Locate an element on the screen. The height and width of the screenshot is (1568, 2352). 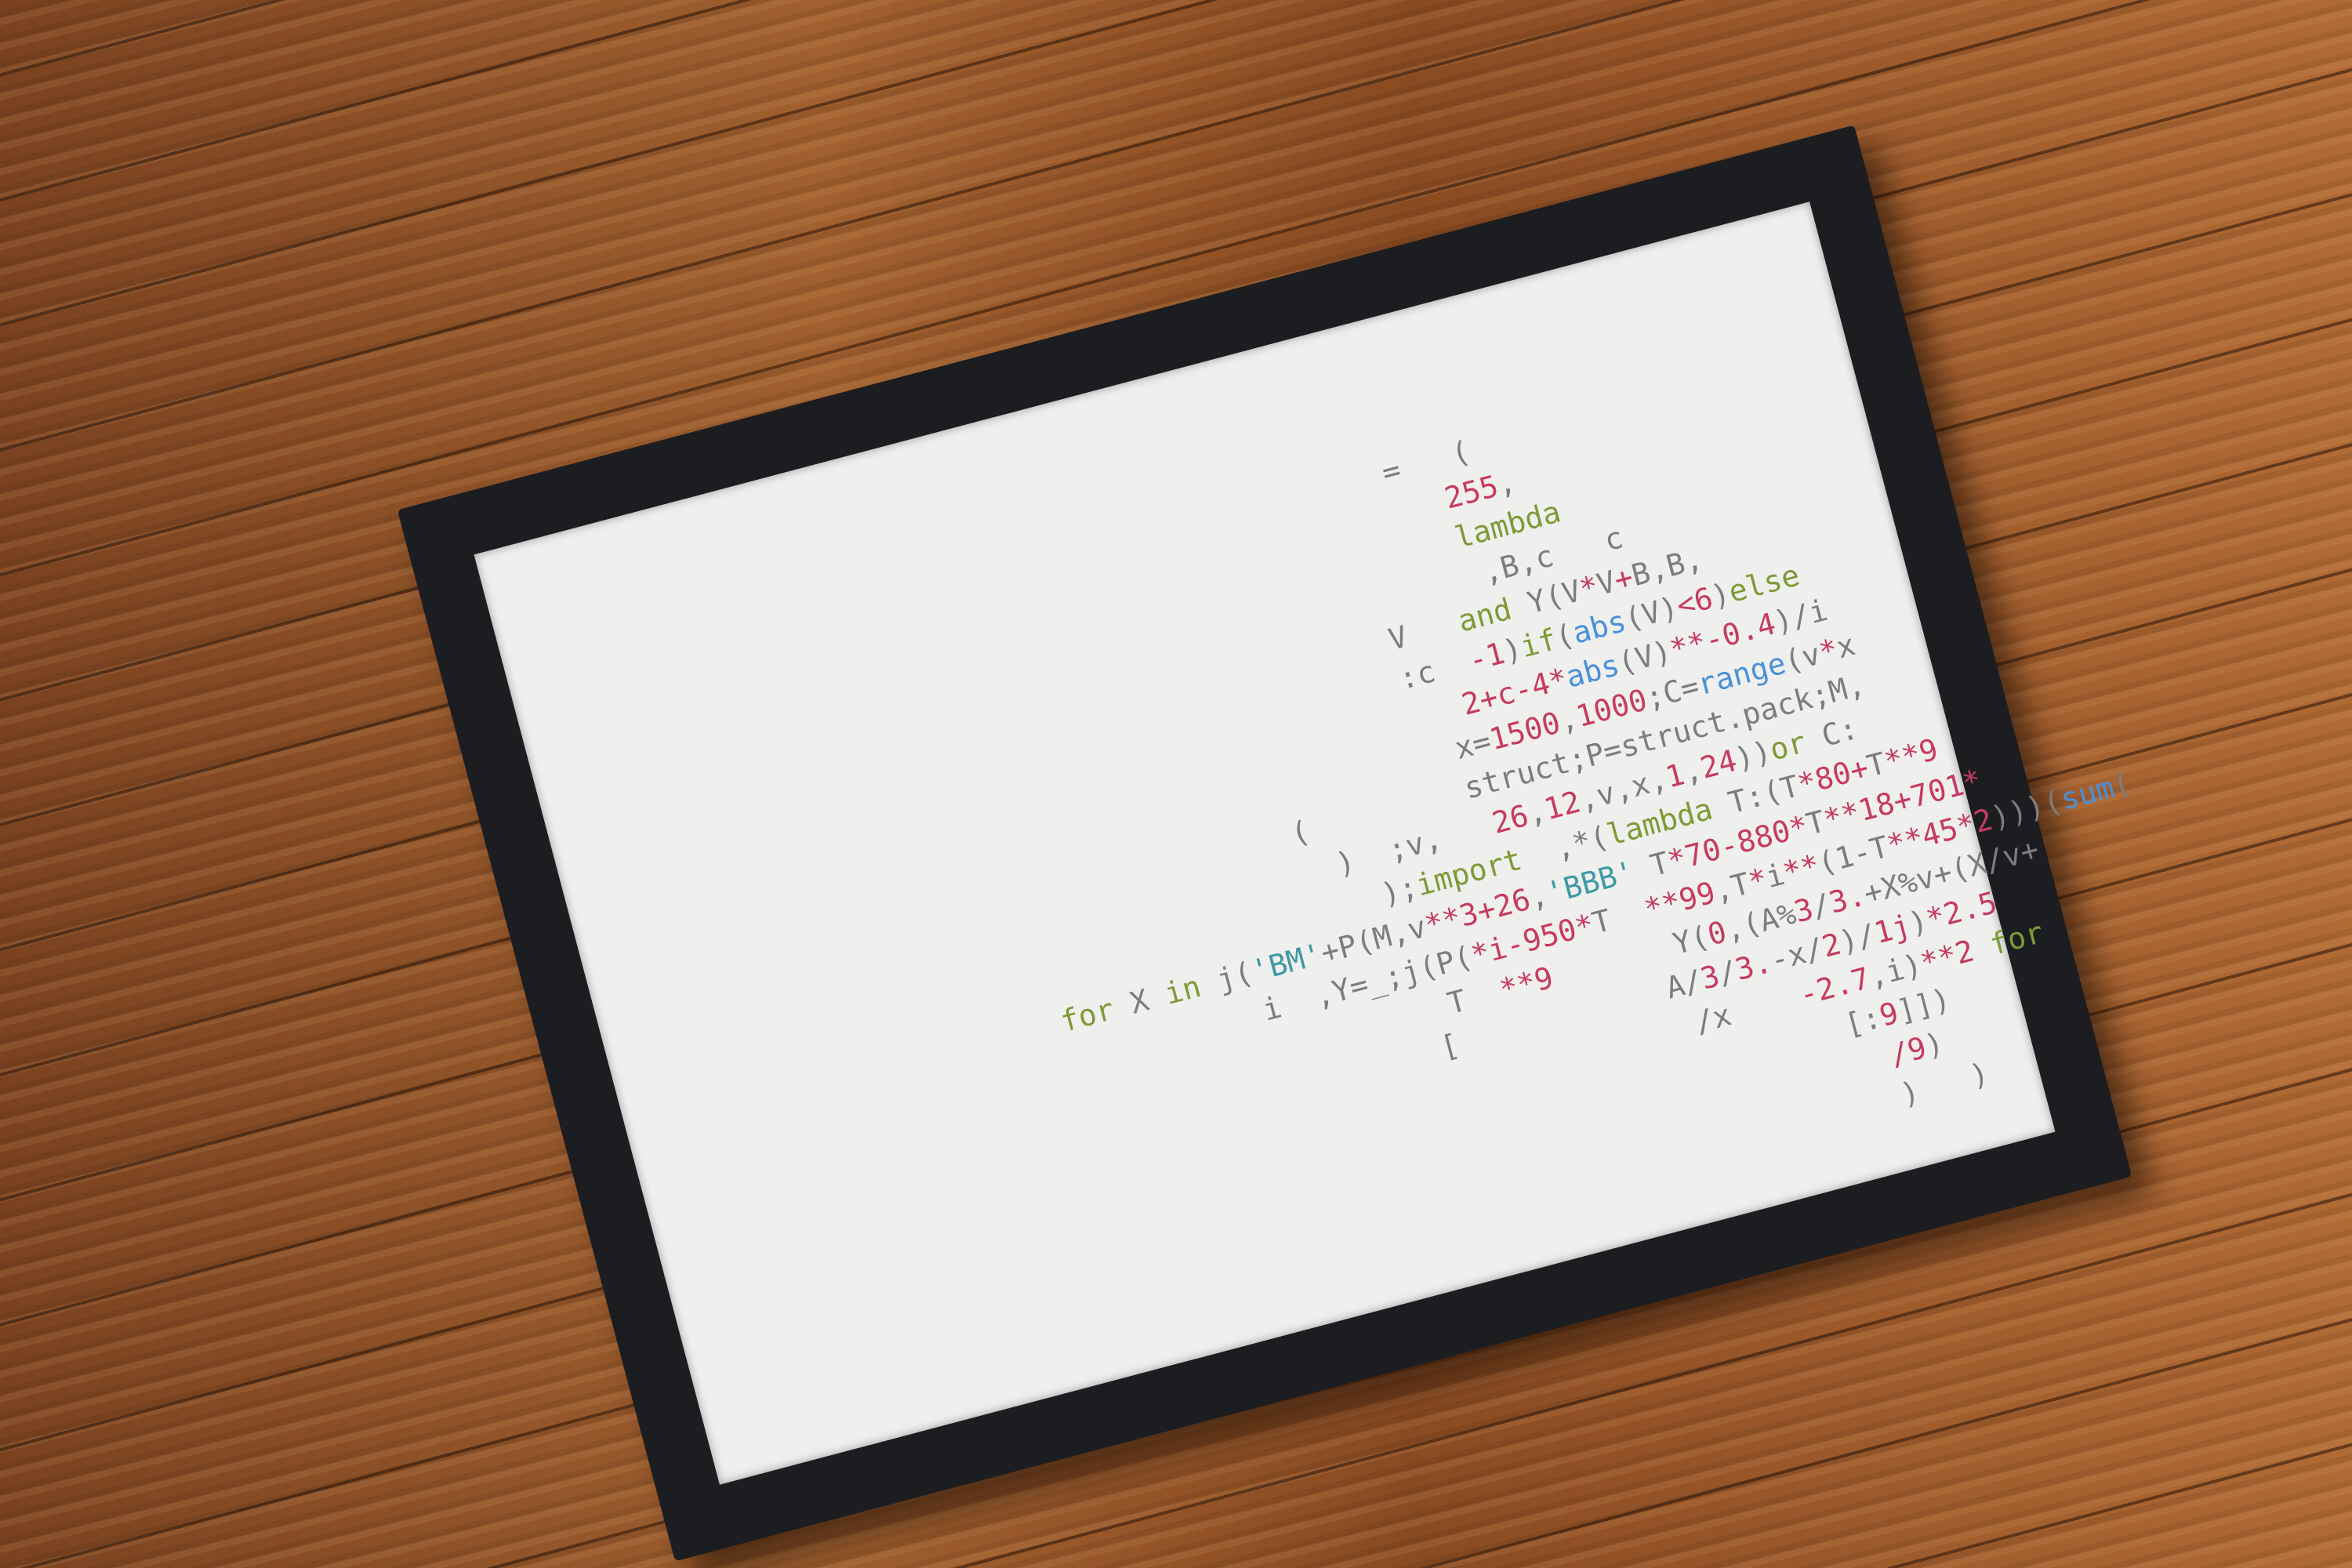
code-token: for is located at coordinates (1087, 1016).